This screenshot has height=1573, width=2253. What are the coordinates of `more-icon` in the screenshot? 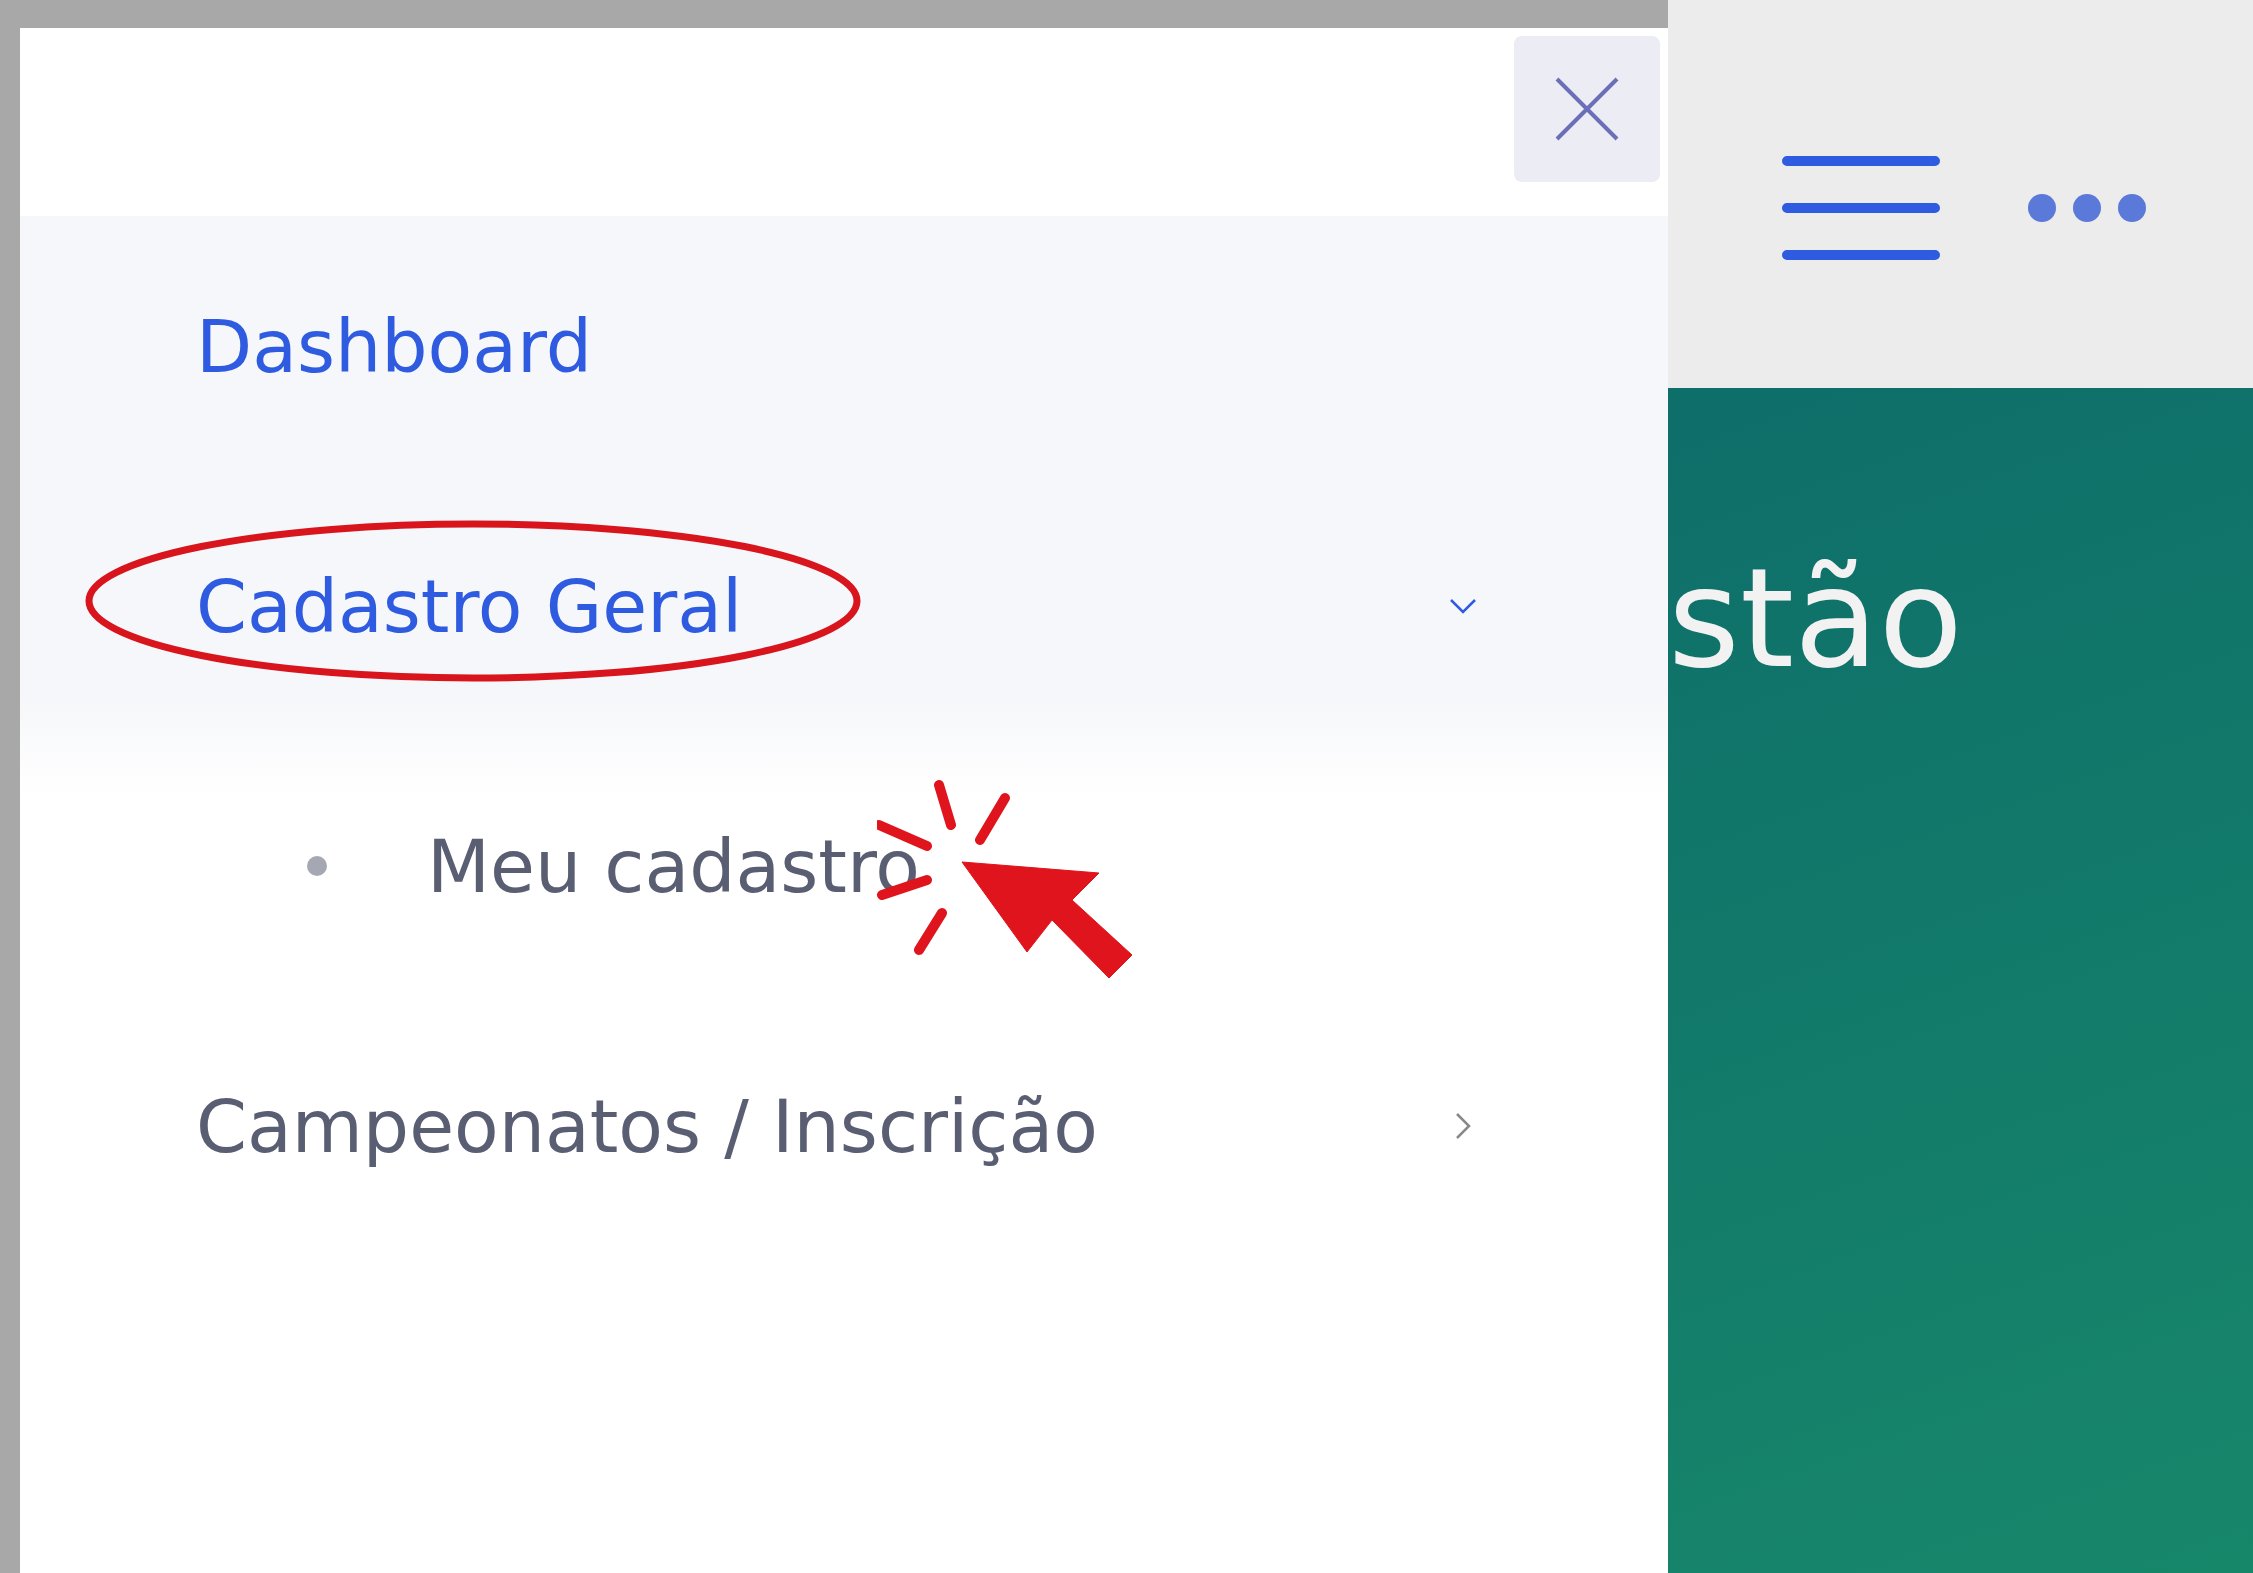 It's located at (2087, 208).